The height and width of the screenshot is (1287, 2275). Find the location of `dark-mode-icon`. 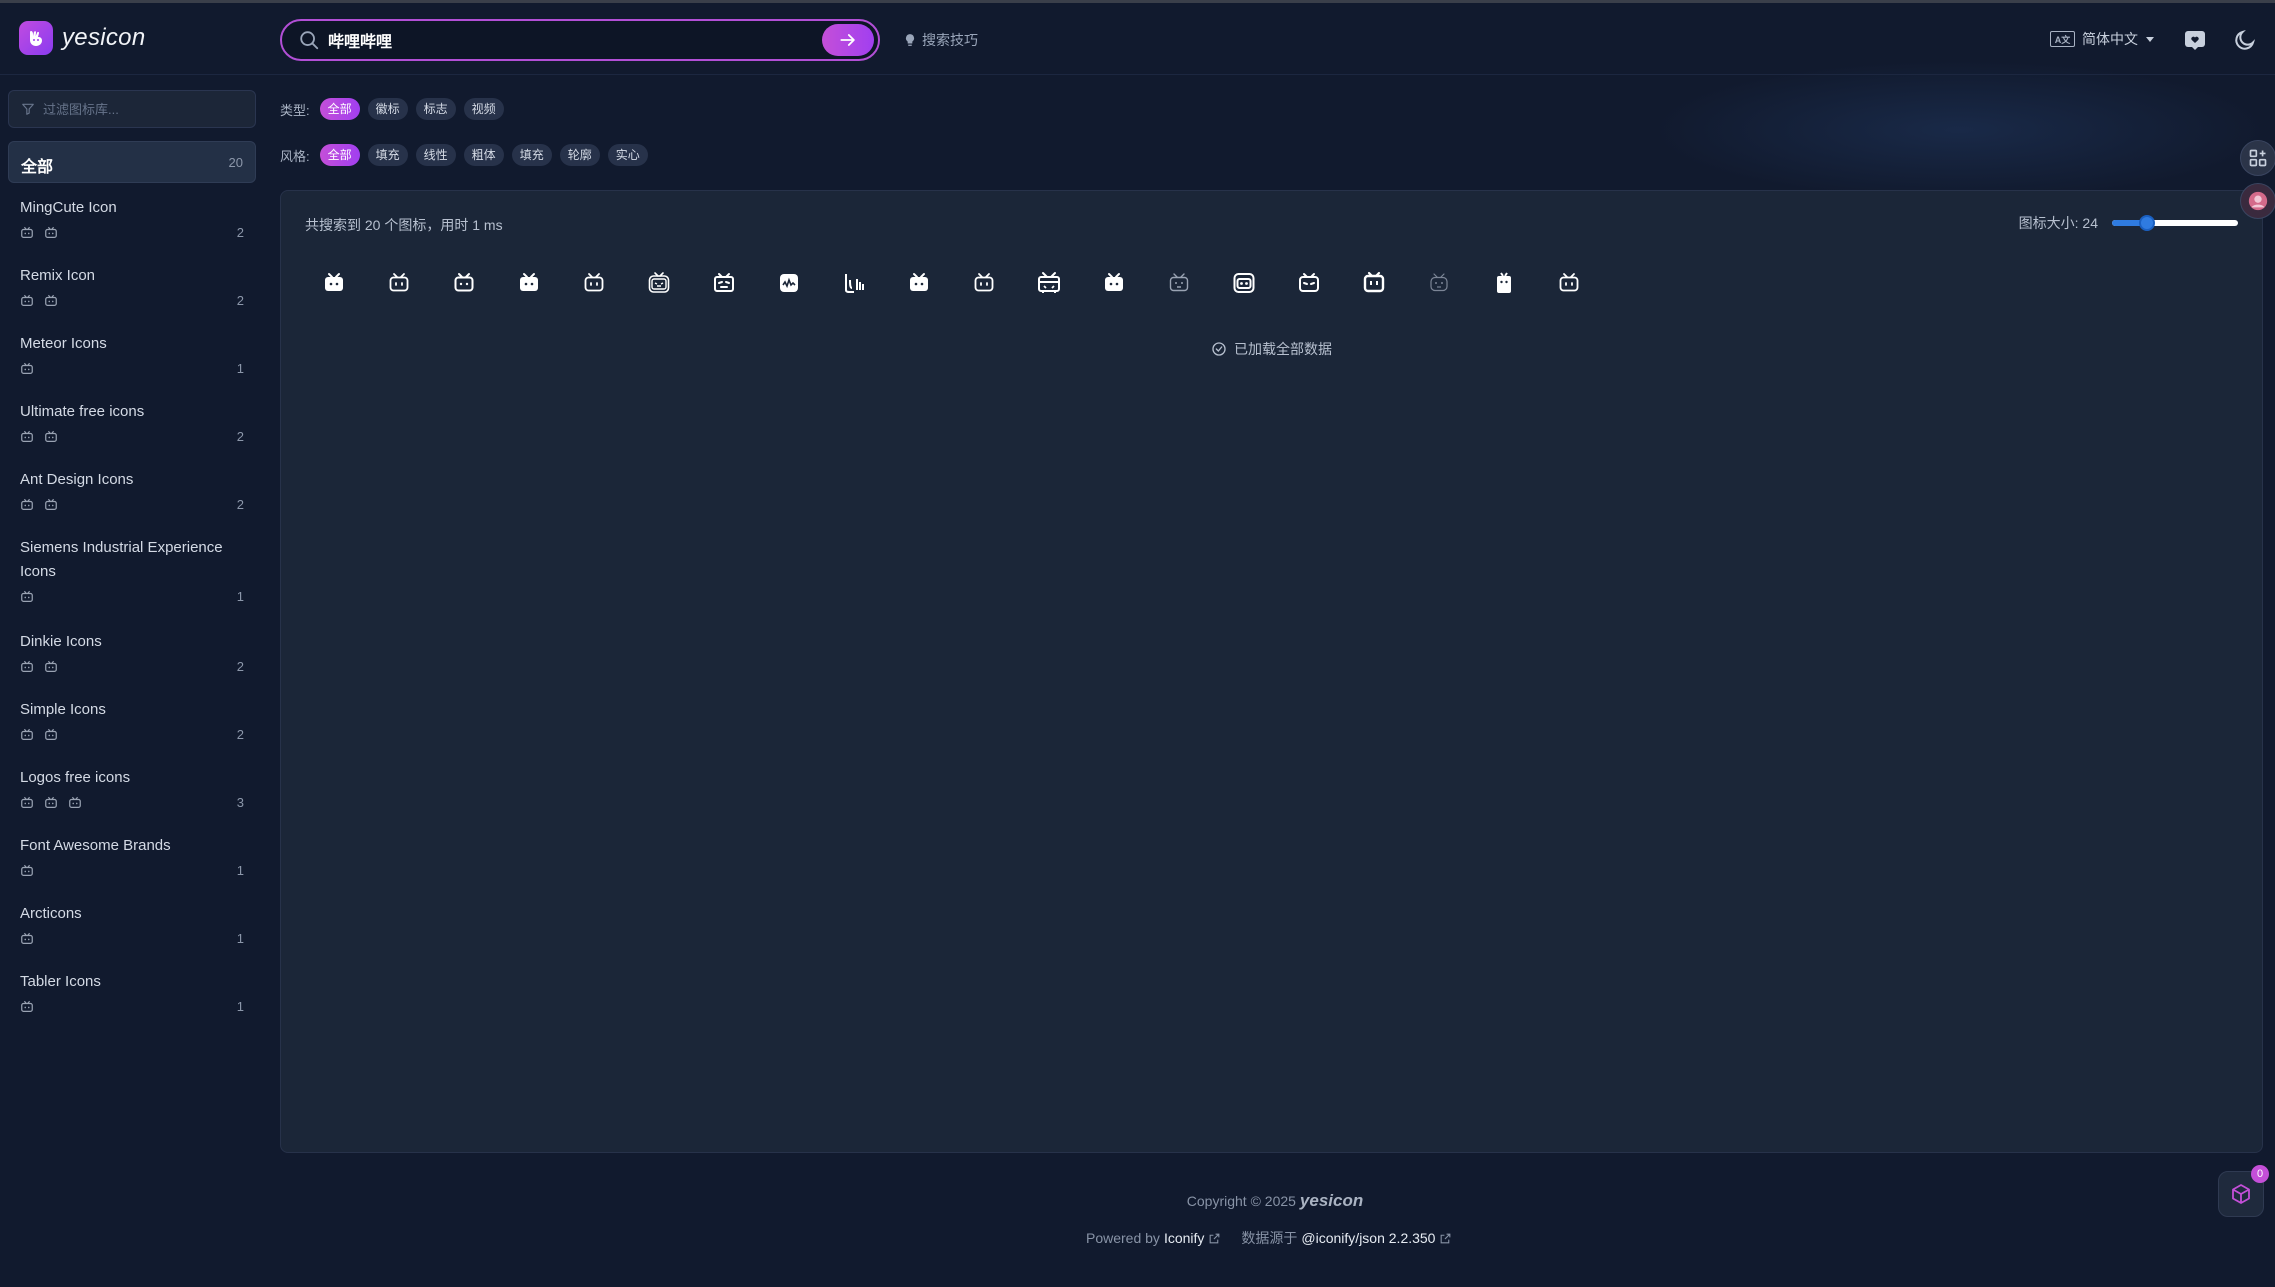

dark-mode-icon is located at coordinates (2245, 40).